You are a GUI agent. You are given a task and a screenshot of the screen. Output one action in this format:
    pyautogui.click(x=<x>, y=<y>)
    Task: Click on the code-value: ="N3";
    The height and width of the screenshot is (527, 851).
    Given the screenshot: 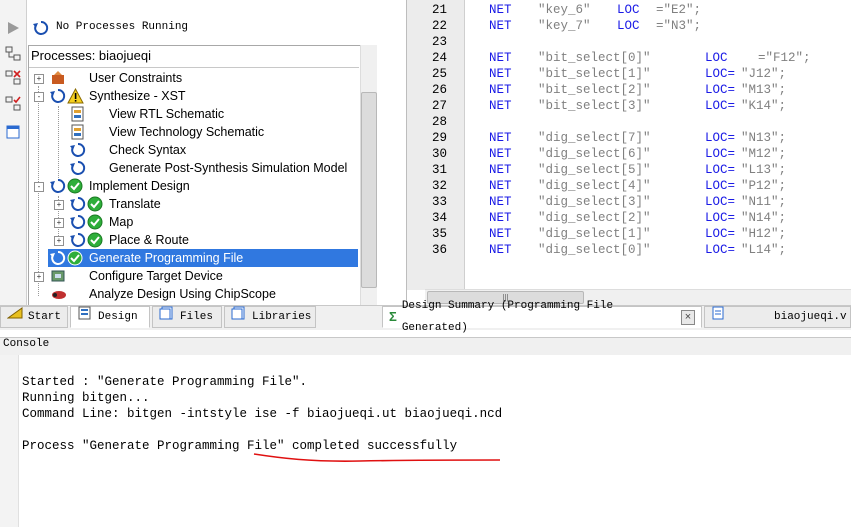 What is the action you would take?
    pyautogui.click(x=679, y=26)
    